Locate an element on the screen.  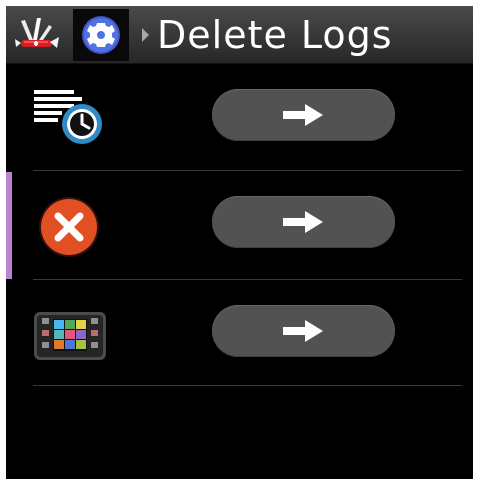
header-bar: Delete Logs is located at coordinates (239, 35).